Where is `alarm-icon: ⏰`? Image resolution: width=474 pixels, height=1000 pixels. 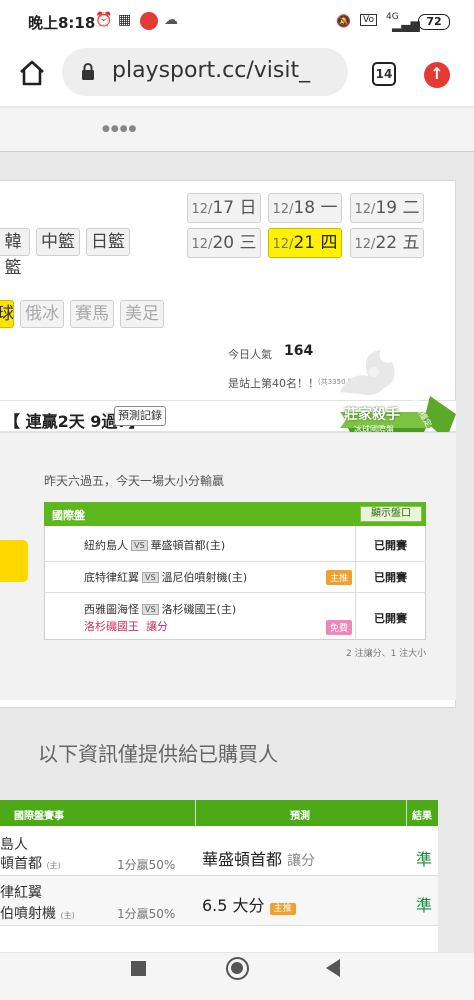
alarm-icon: ⏰ is located at coordinates (104, 20).